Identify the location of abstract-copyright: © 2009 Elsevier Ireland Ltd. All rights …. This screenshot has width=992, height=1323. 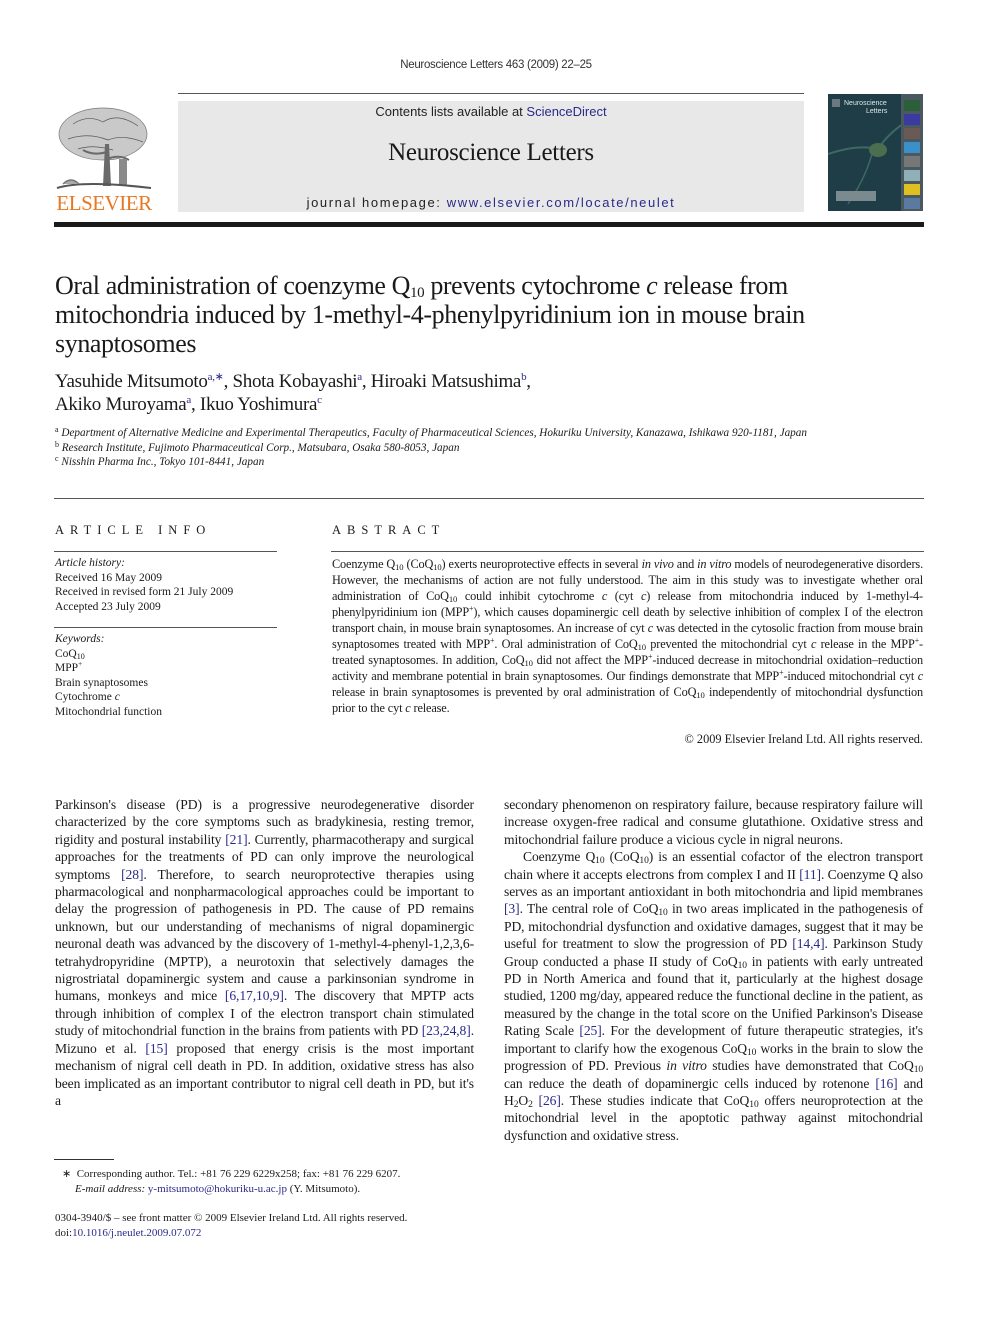
(803, 739).